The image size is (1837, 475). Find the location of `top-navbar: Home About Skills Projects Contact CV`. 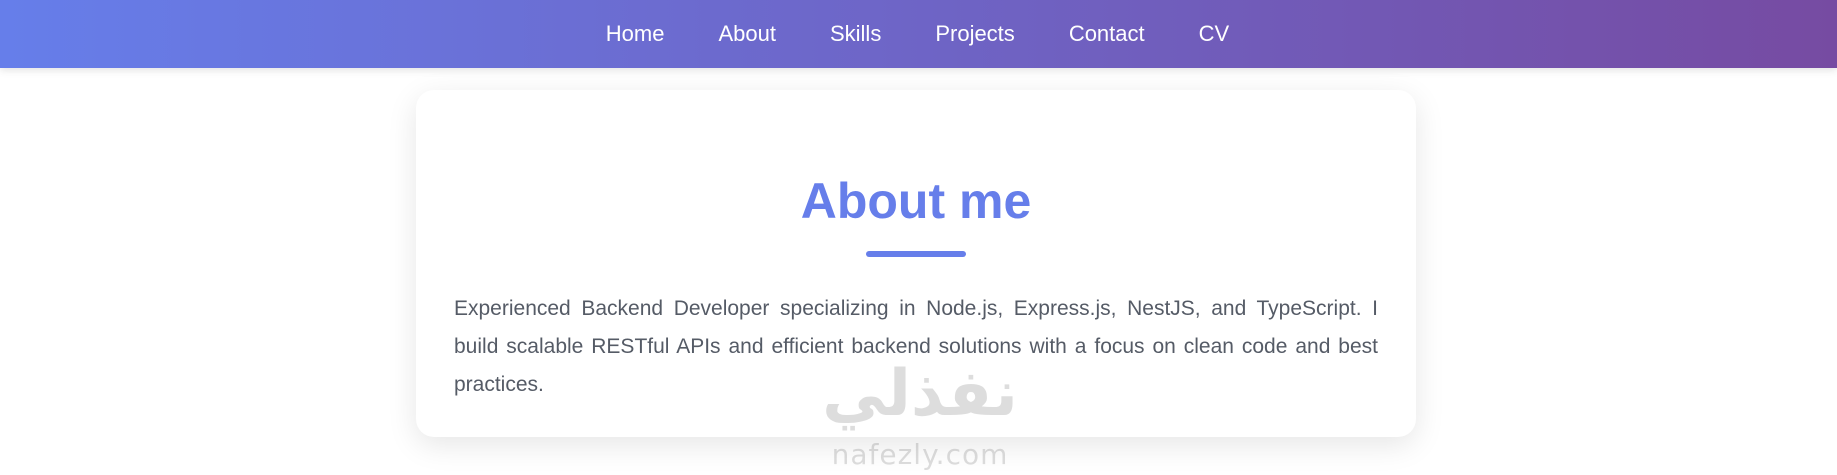

top-navbar: Home About Skills Projects Contact CV is located at coordinates (918, 34).